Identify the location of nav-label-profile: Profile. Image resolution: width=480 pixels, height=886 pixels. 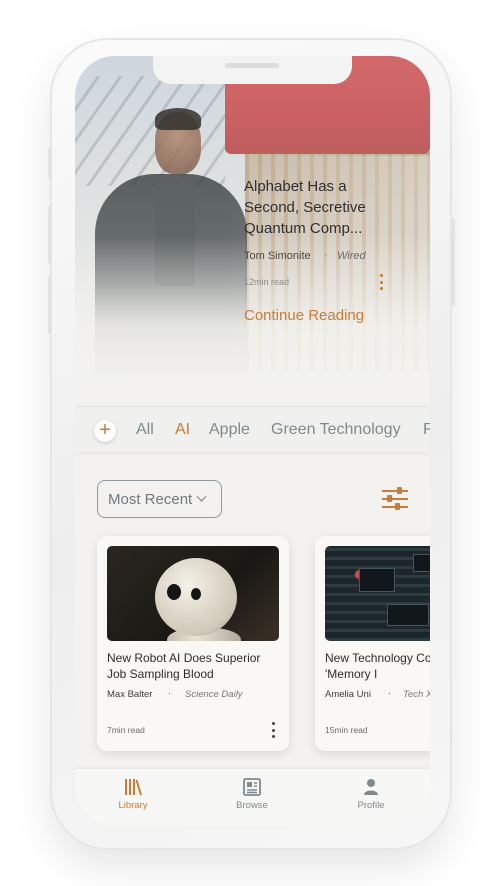
(371, 805).